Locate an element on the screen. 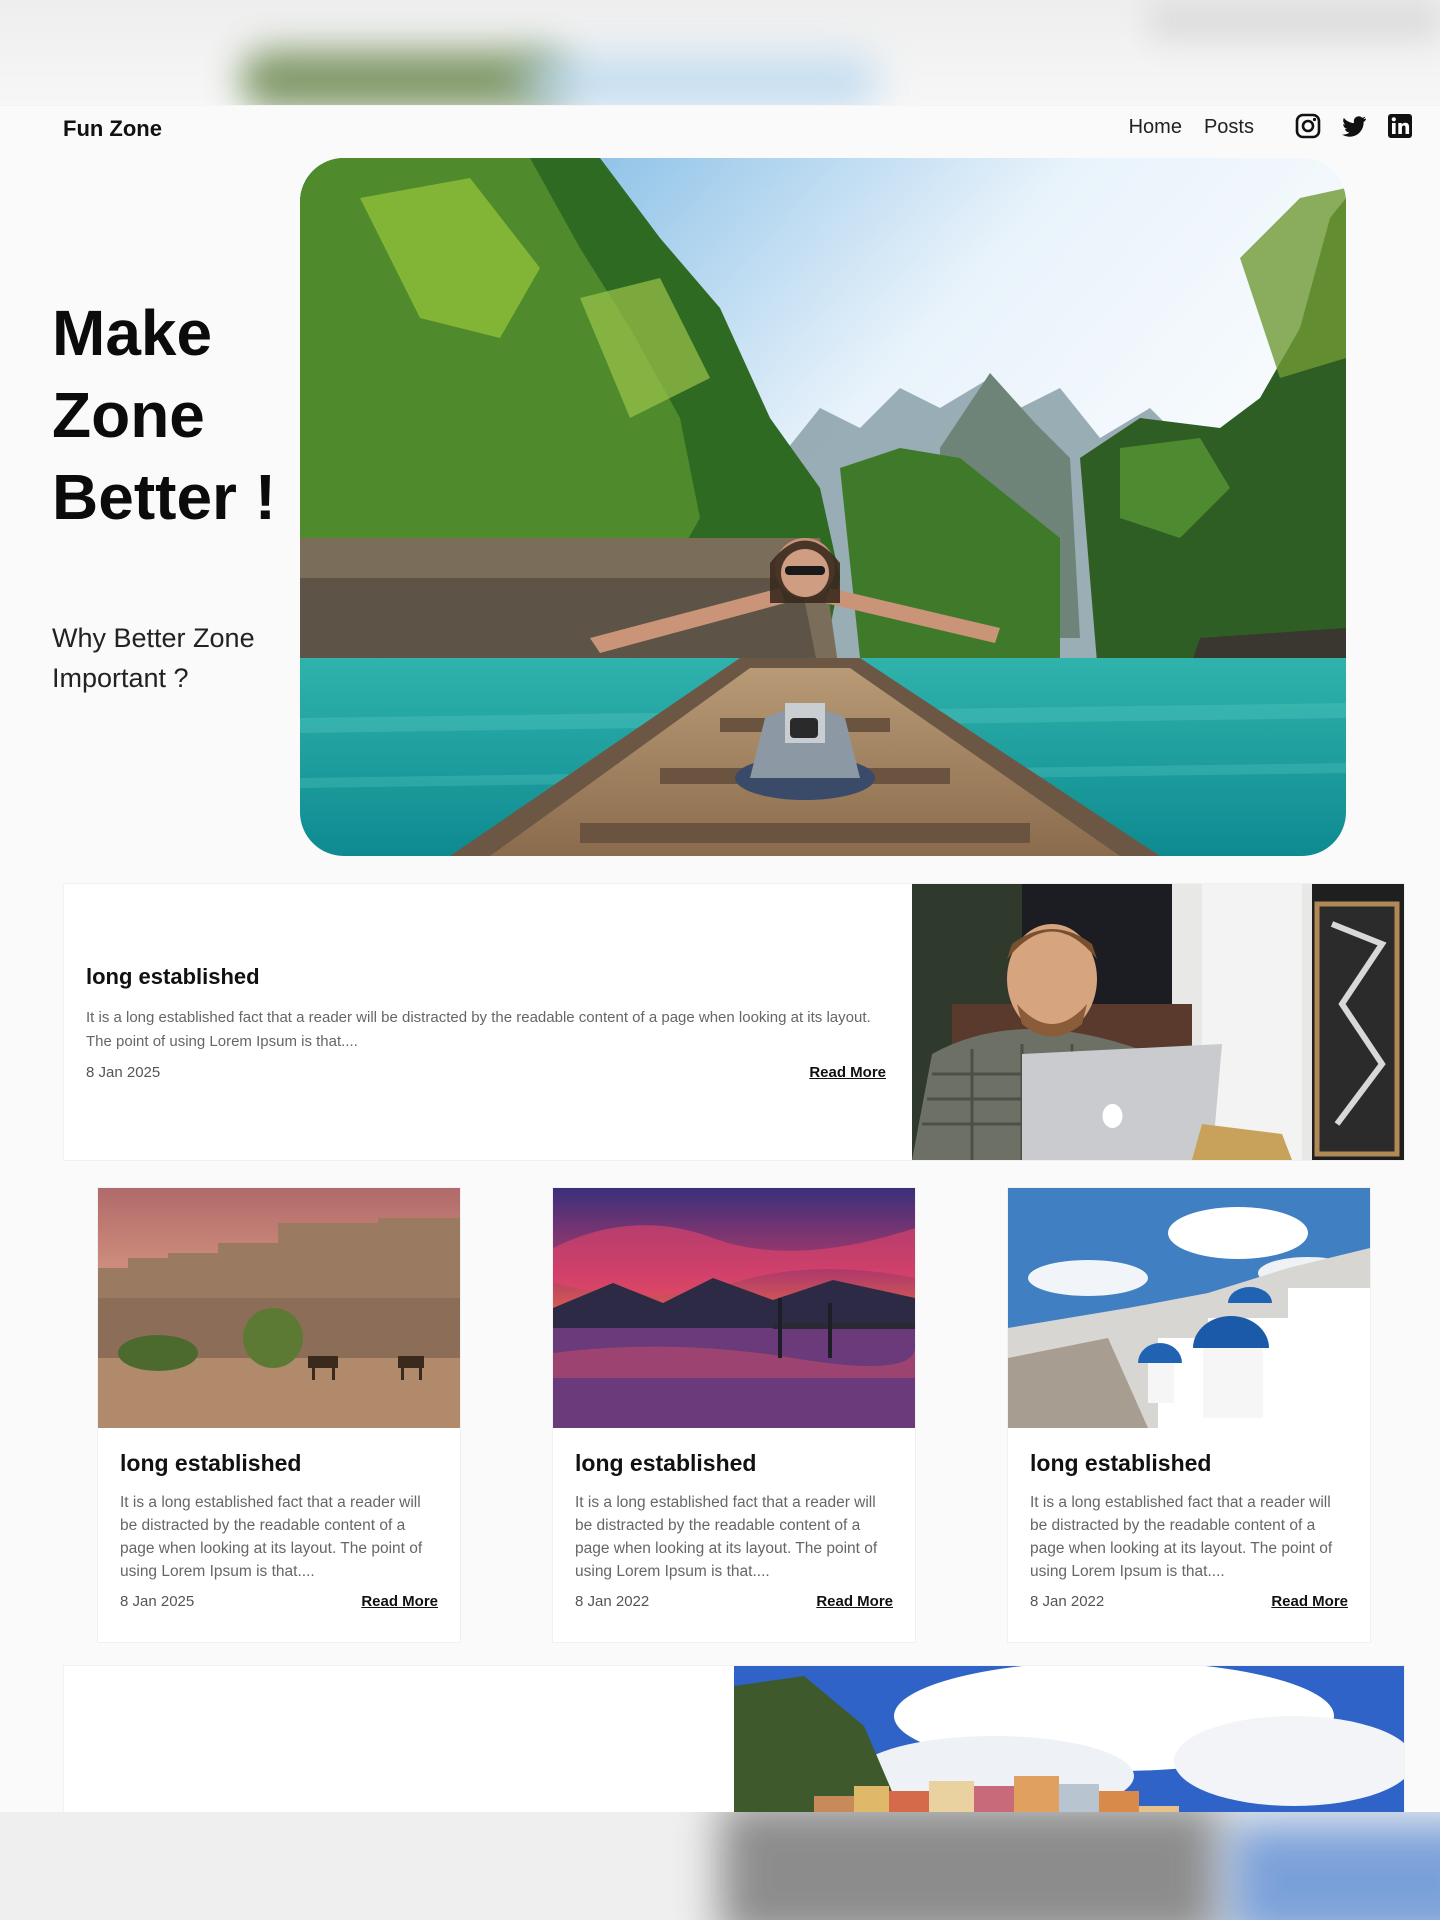 Image resolution: width=1440 pixels, height=1920 pixels. brand-logo: Fun Zone is located at coordinates (112, 129).